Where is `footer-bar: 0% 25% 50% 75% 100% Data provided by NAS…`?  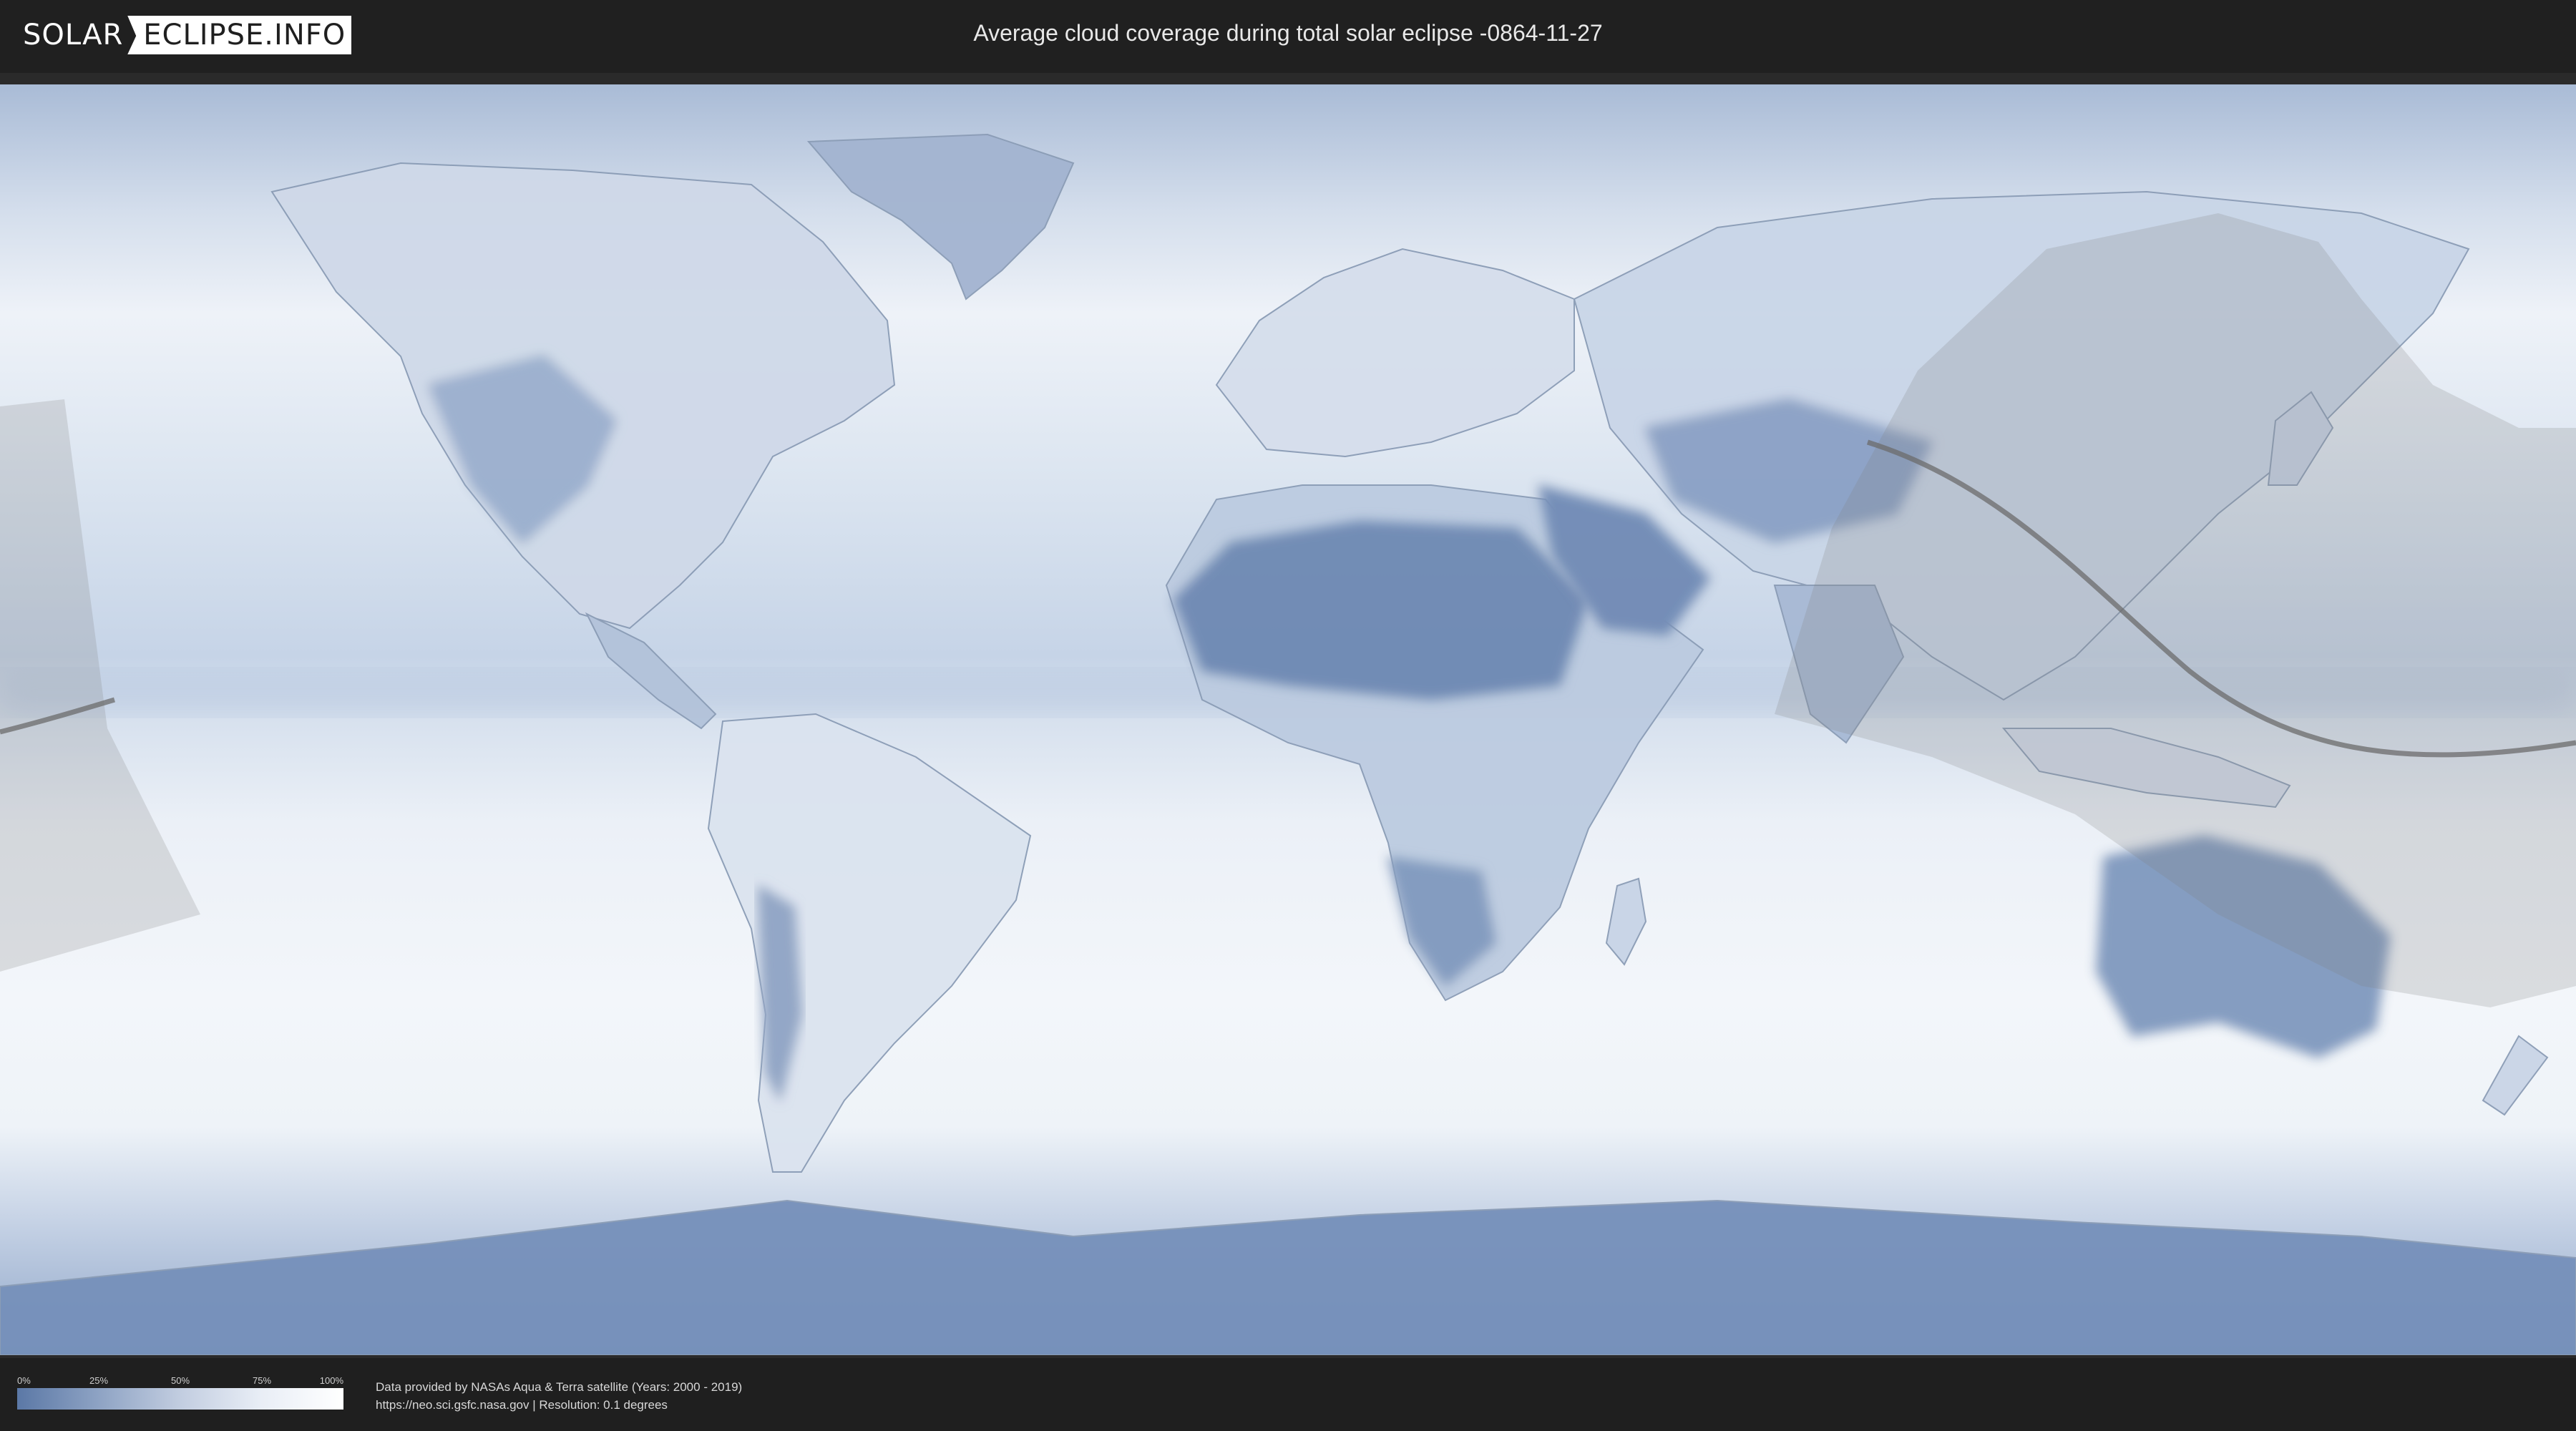 footer-bar: 0% 25% 50% 75% 100% Data provided by NAS… is located at coordinates (1288, 1394).